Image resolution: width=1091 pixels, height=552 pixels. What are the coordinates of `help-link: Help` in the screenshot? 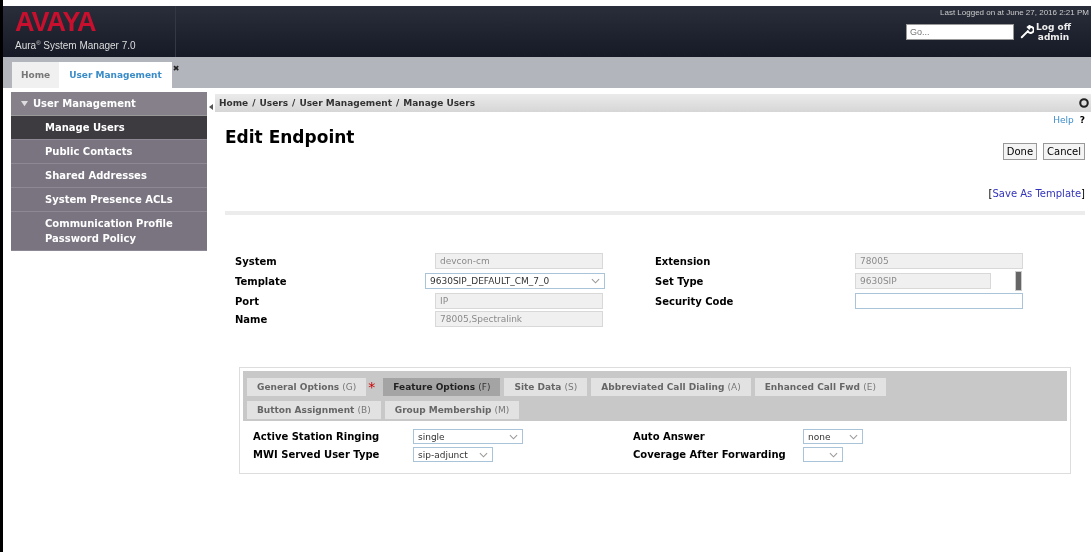 It's located at (1063, 120).